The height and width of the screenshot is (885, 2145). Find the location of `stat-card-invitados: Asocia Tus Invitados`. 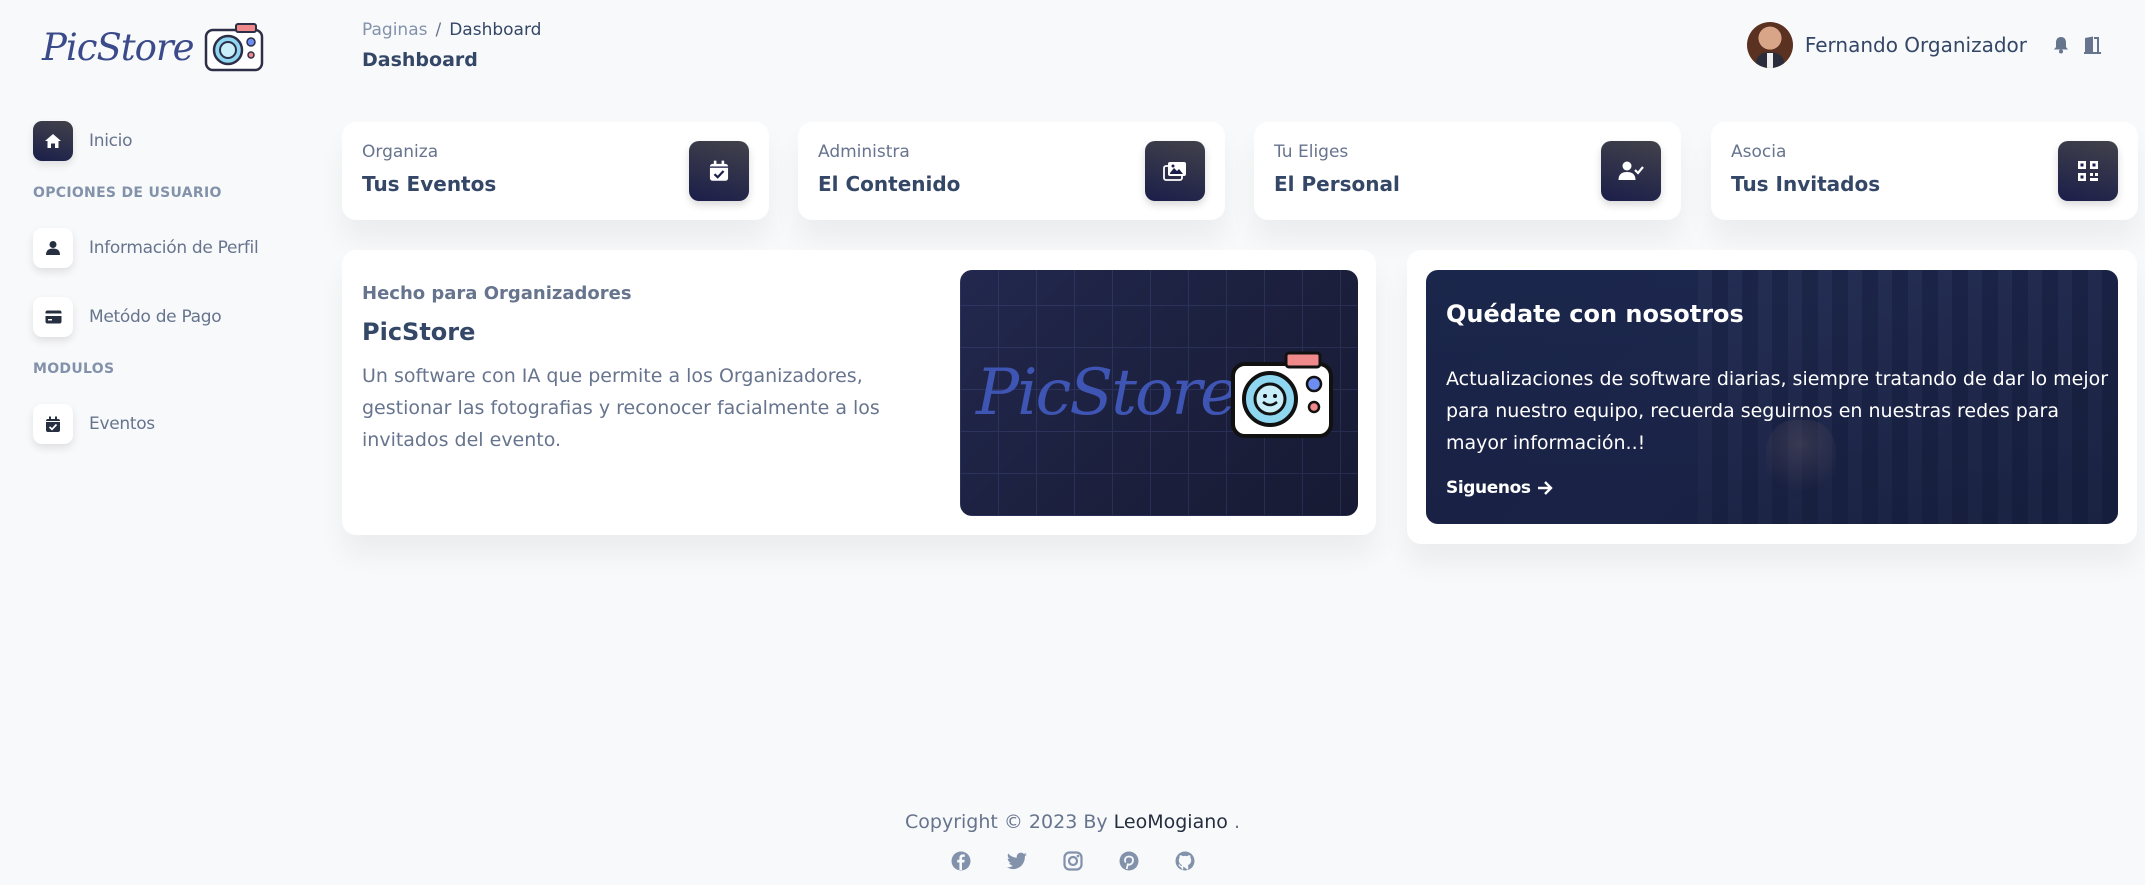

stat-card-invitados: Asocia Tus Invitados is located at coordinates (1924, 171).